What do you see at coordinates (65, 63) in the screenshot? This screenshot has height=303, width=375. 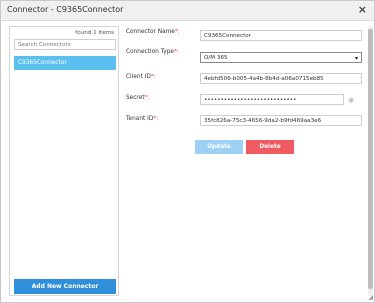 I see `list-item-connector: C9365Connector` at bounding box center [65, 63].